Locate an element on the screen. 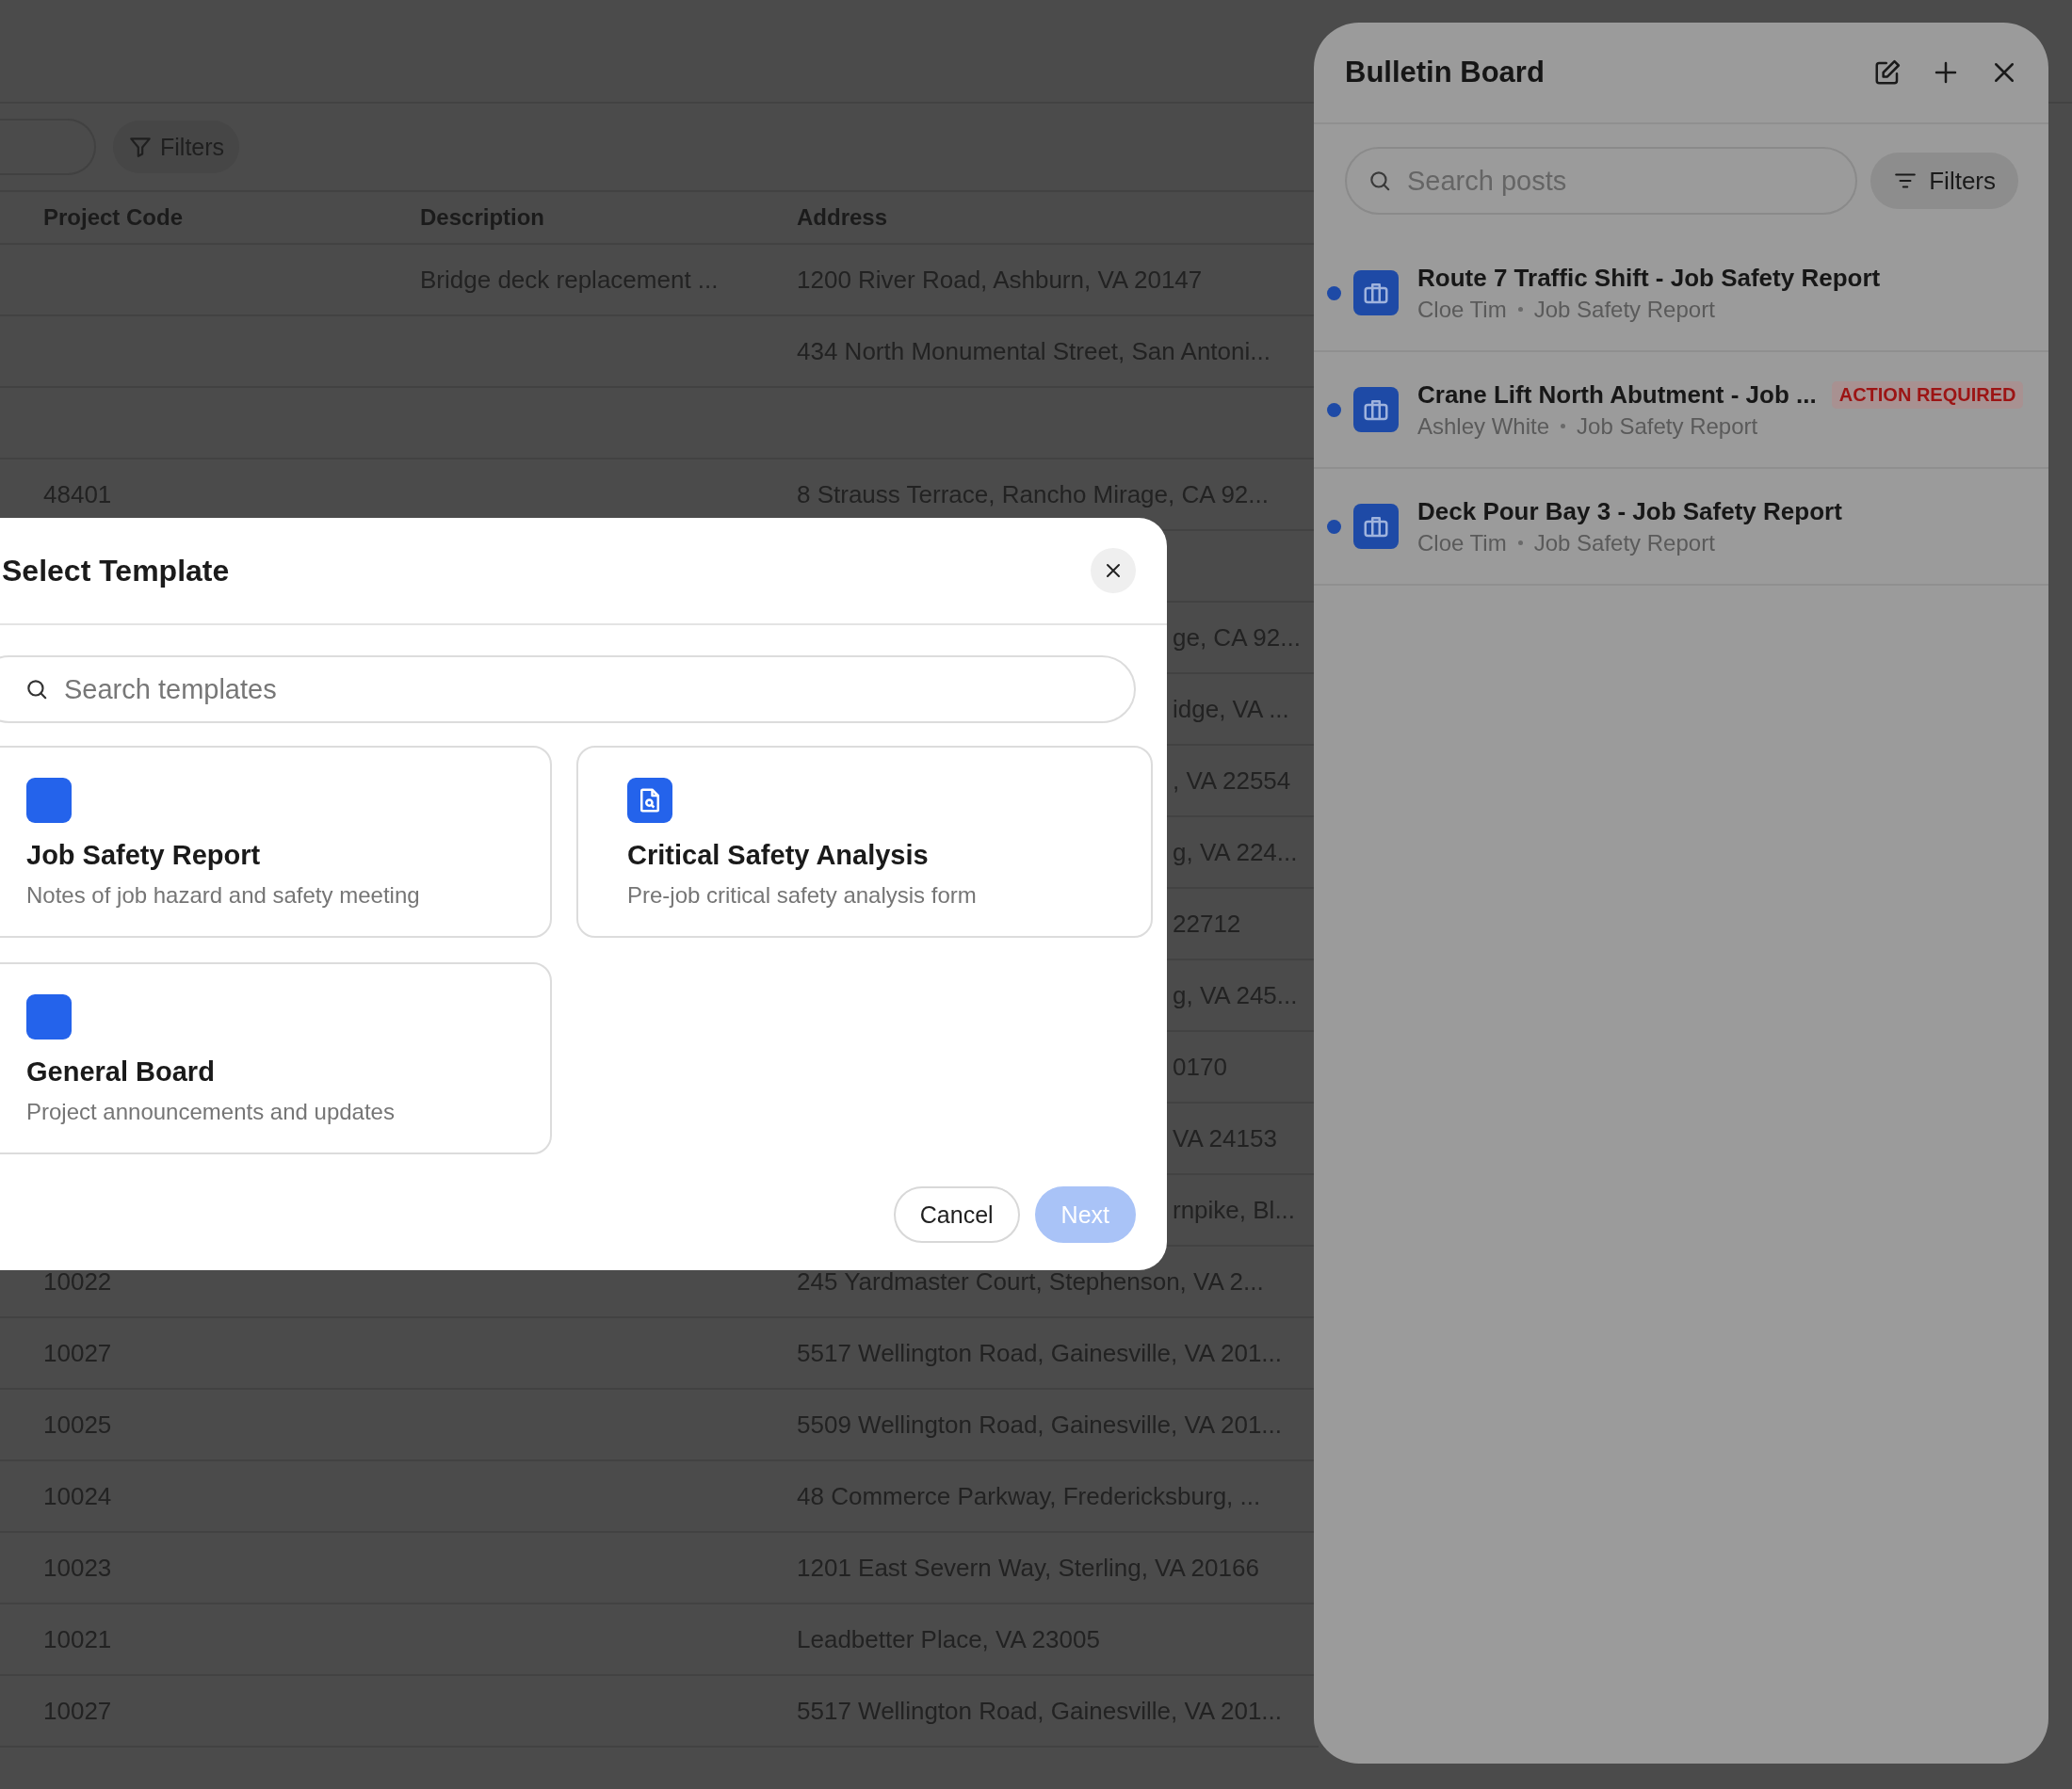 The height and width of the screenshot is (1789, 2072). template-title: General Board is located at coordinates (121, 1072).